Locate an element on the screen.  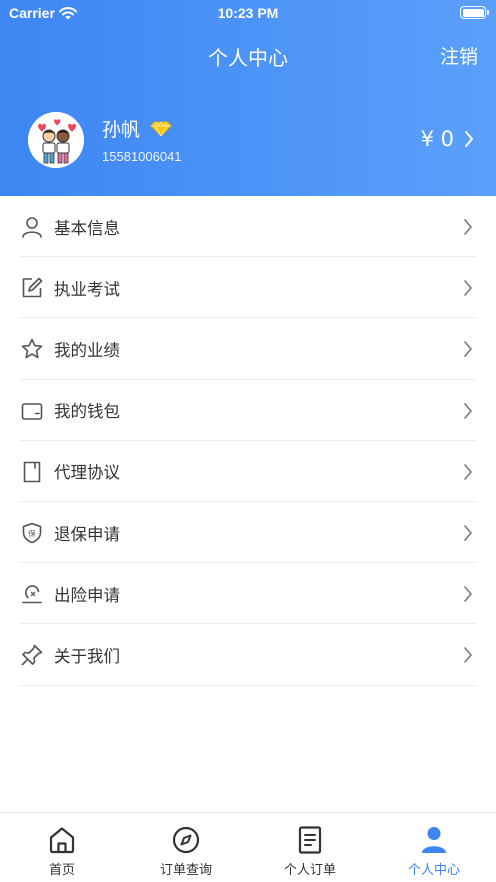
menu-item-performance: 我的业绩 is located at coordinates (248, 349).